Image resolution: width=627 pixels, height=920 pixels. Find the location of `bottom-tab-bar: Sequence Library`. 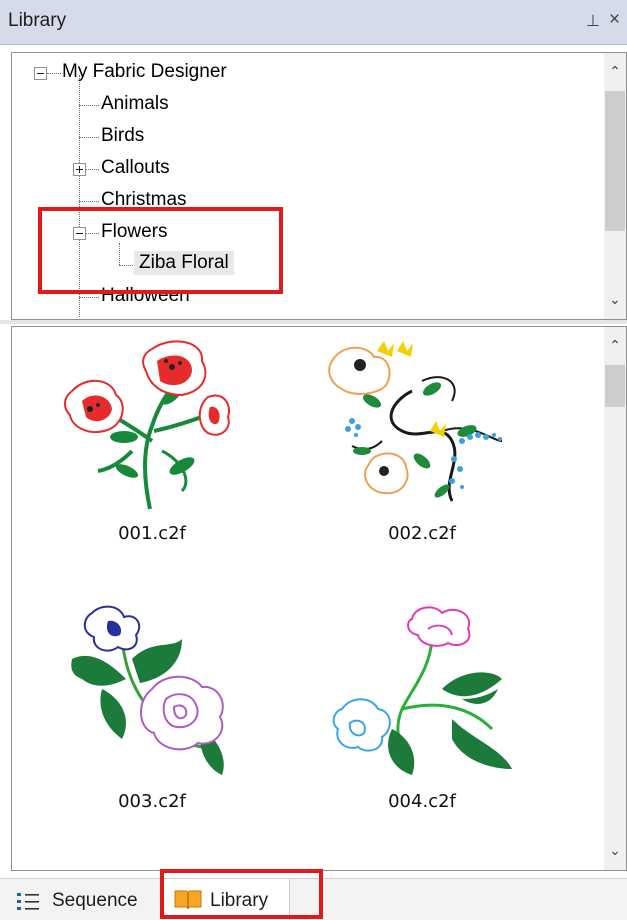

bottom-tab-bar: Sequence Library is located at coordinates (313, 899).